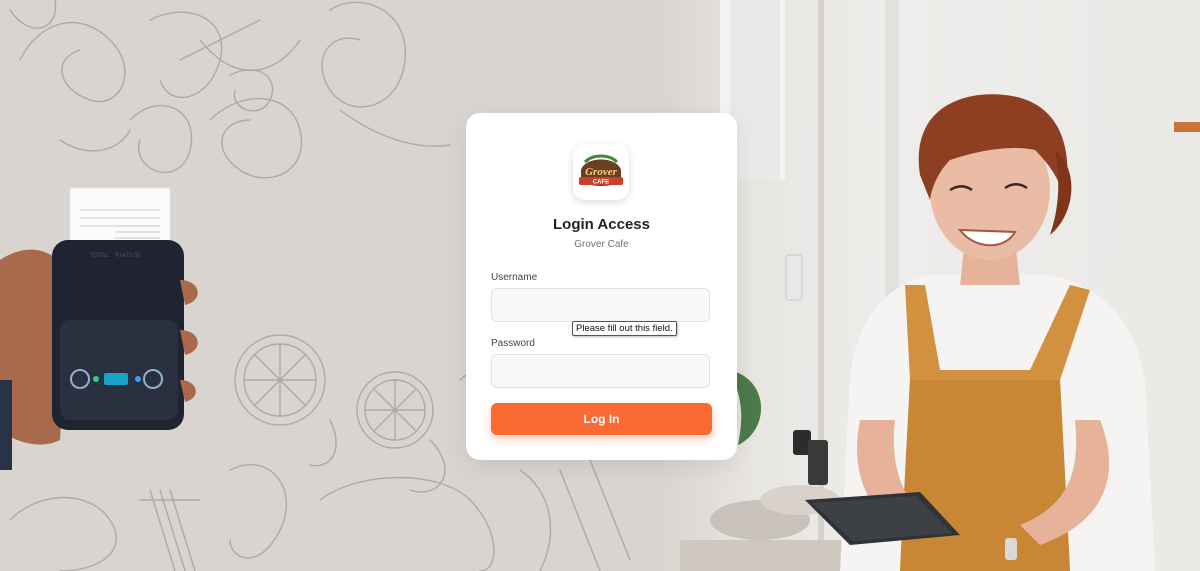 The height and width of the screenshot is (571, 1200). Describe the element at coordinates (99, 256) in the screenshot. I see `receipt-total-label: TOTAL` at that location.